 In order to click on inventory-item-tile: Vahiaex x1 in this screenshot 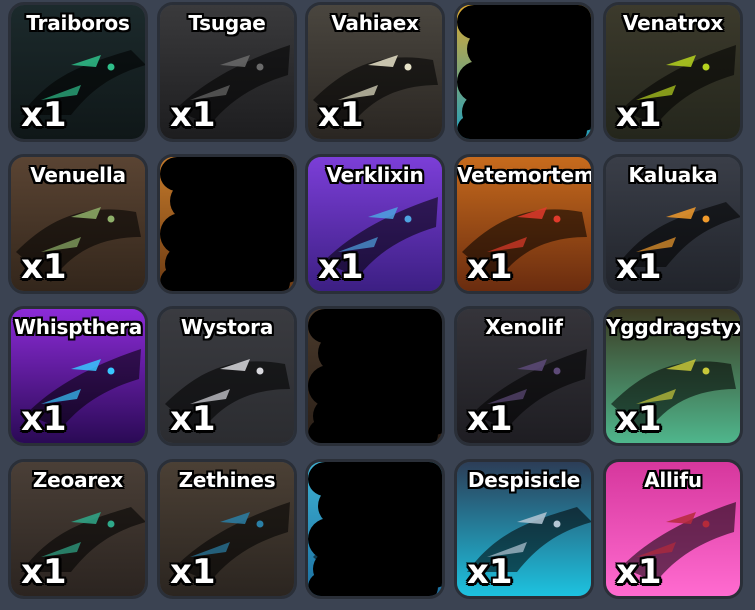, I will do `click(375, 72)`.